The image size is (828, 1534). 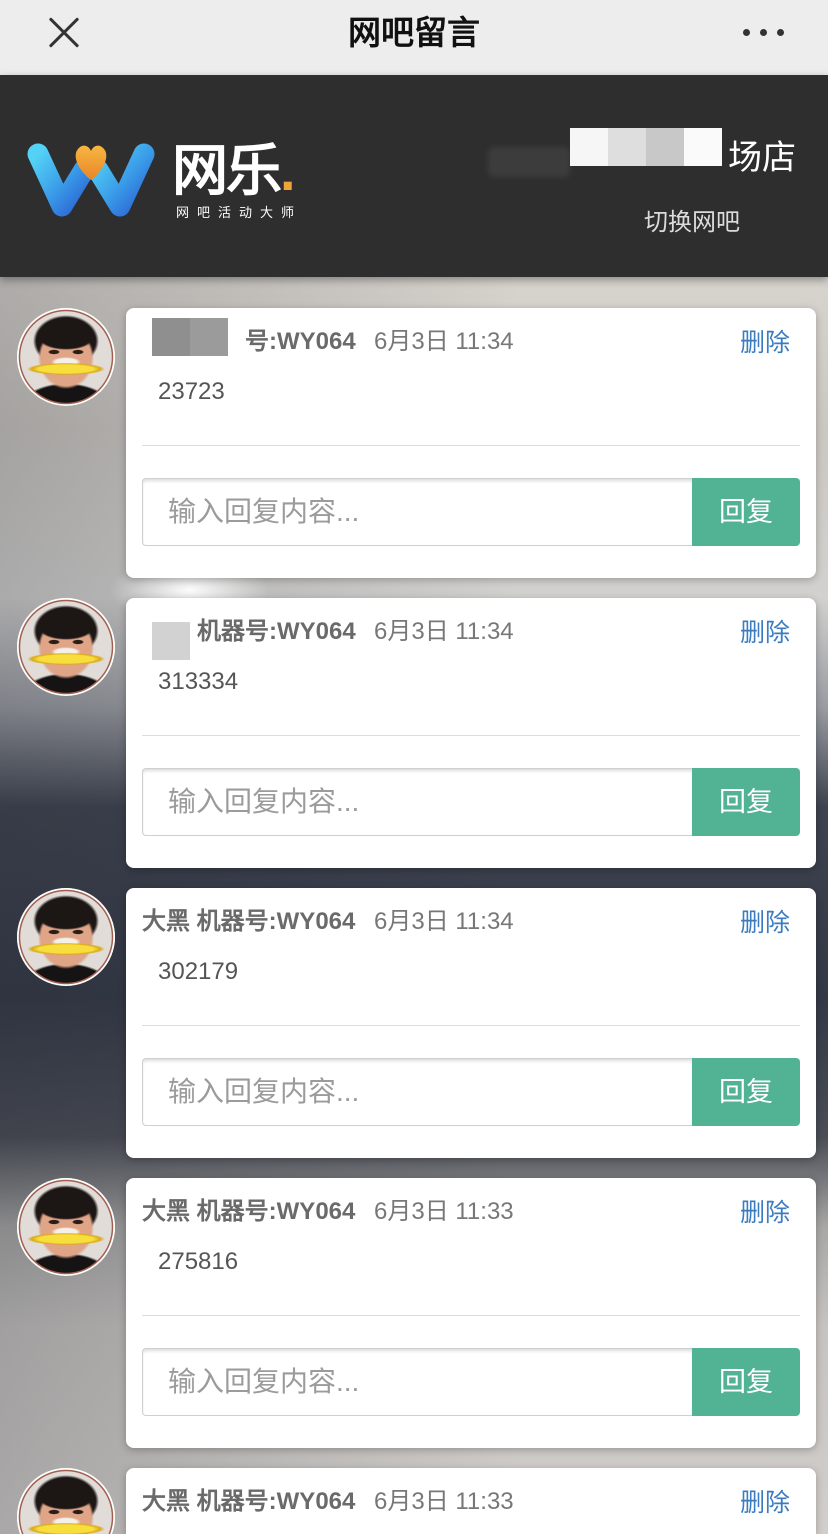 I want to click on more-icon, so click(x=763, y=32).